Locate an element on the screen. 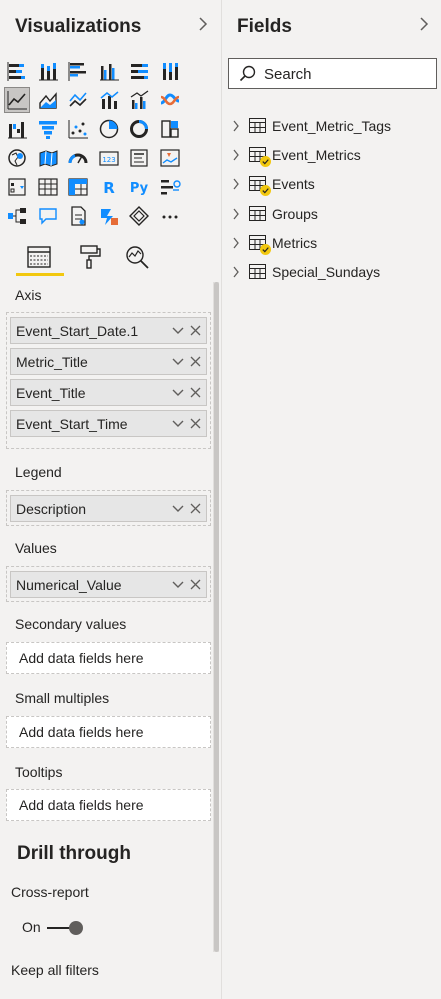 The width and height of the screenshot is (441, 999). values-well: Numerical_Value is located at coordinates (108, 584).